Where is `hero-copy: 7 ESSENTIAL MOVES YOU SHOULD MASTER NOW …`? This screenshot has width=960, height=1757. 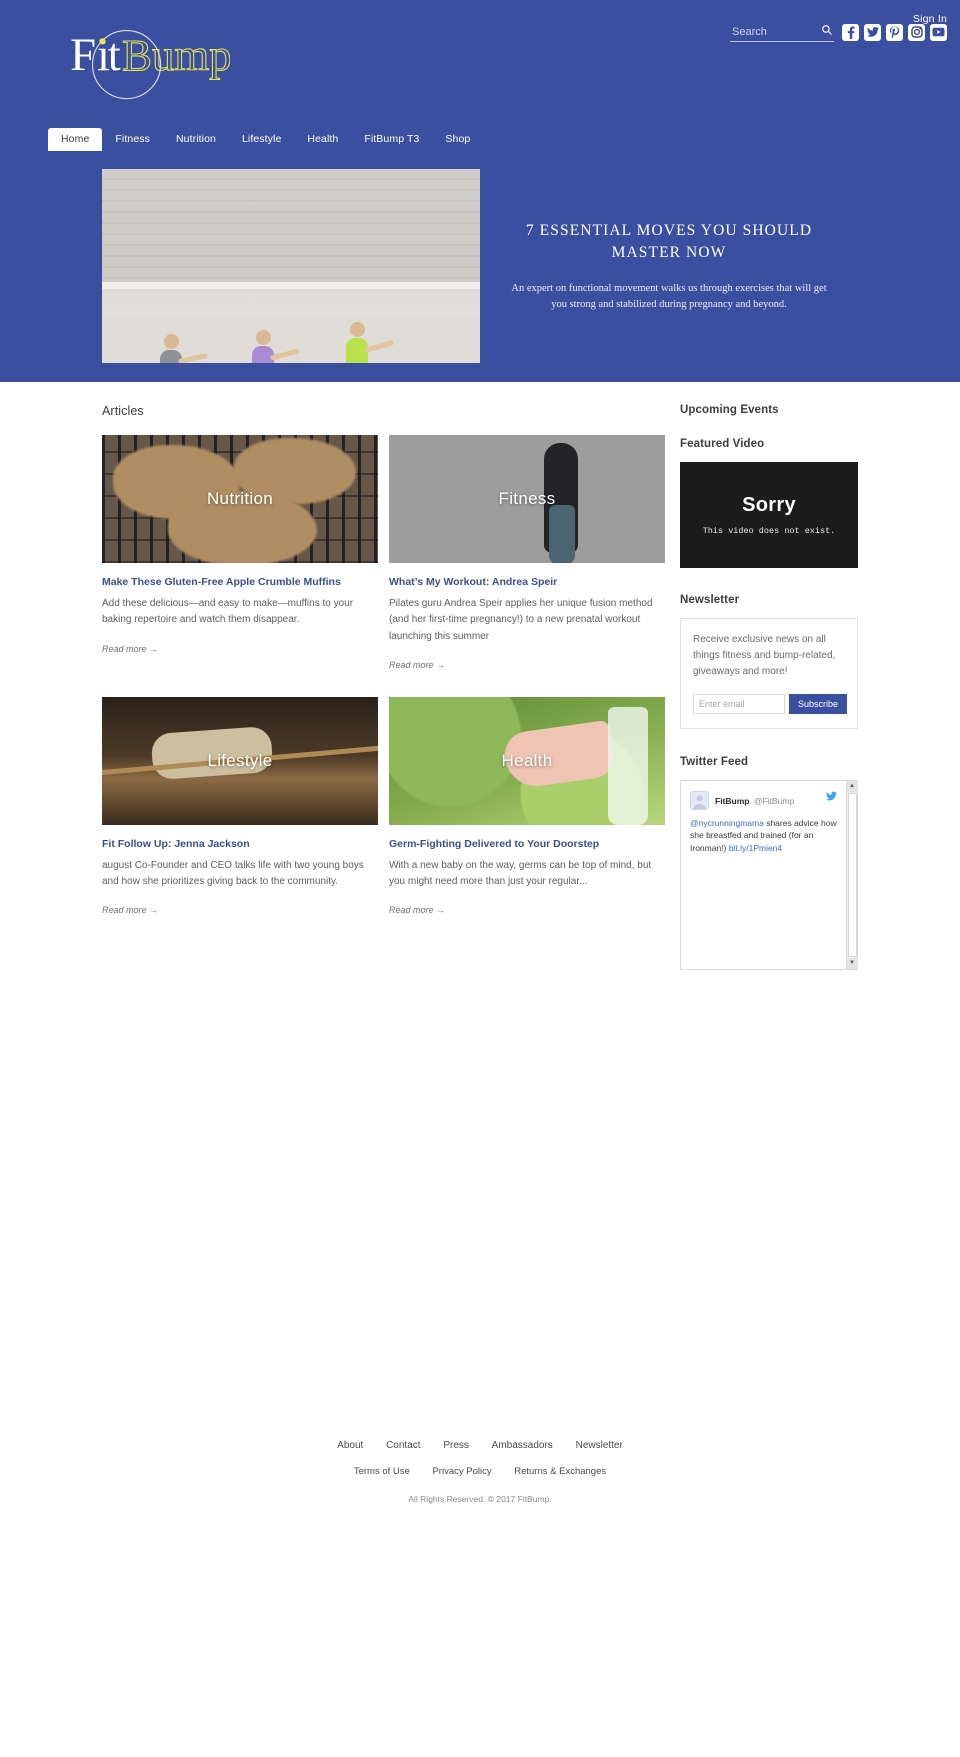 hero-copy: 7 ESSENTIAL MOVES YOU SHOULD MASTER NOW … is located at coordinates (669, 266).